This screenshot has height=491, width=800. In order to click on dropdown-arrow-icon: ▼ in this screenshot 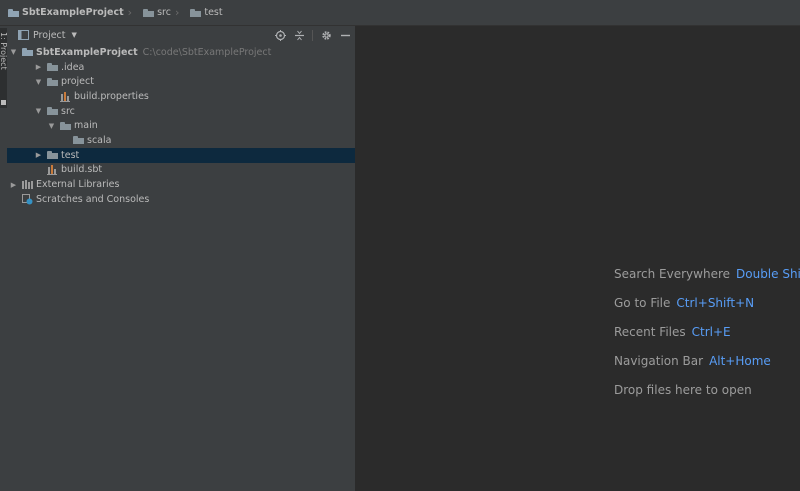, I will do `click(74, 35)`.